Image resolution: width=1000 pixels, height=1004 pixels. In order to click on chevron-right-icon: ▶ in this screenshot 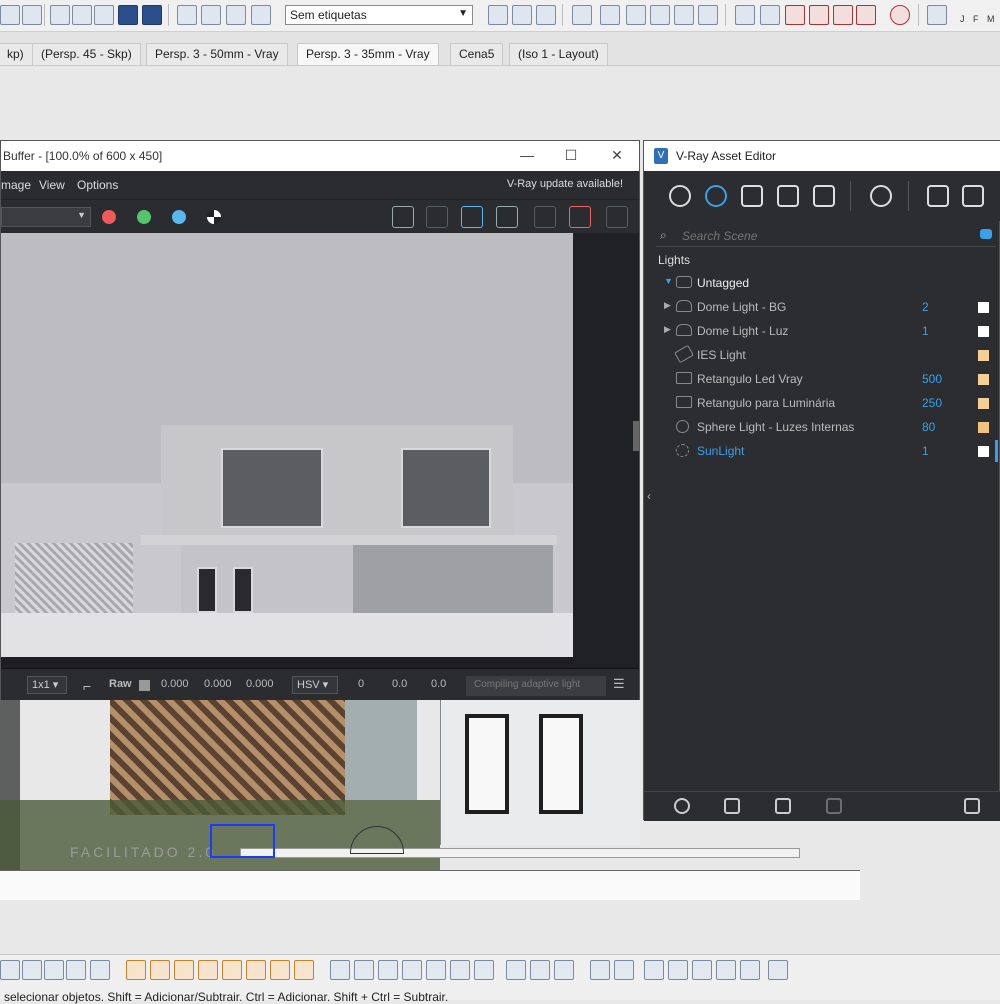, I will do `click(667, 329)`.